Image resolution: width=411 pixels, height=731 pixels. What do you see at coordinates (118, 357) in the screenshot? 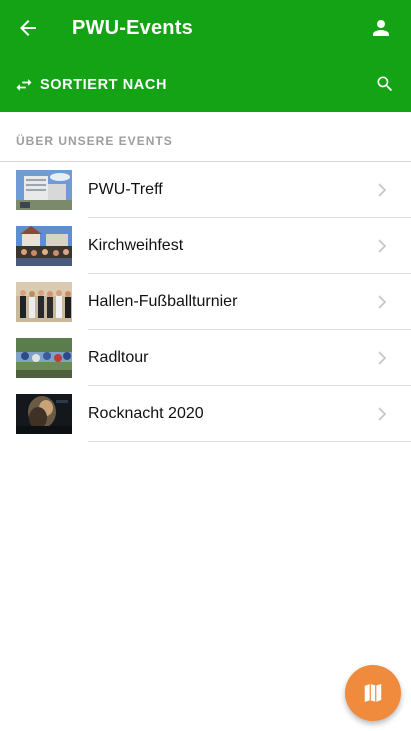
I see `list-item-label: Radltour` at bounding box center [118, 357].